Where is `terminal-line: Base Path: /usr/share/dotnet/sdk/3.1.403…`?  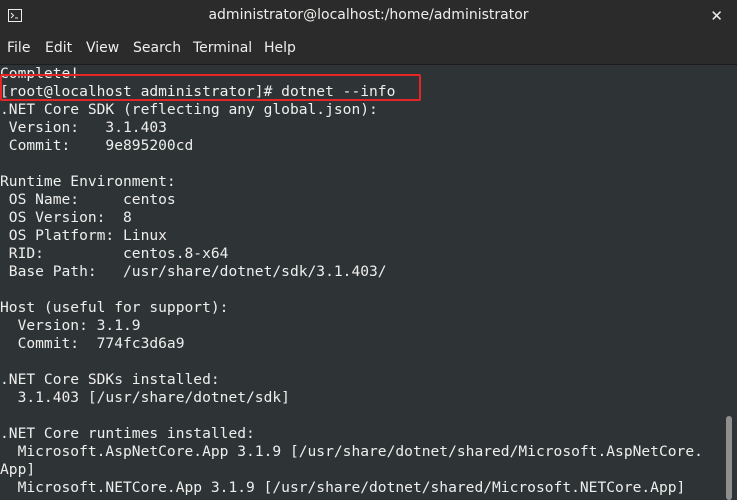 terminal-line: Base Path: /usr/share/dotnet/sdk/3.1.403… is located at coordinates (193, 271).